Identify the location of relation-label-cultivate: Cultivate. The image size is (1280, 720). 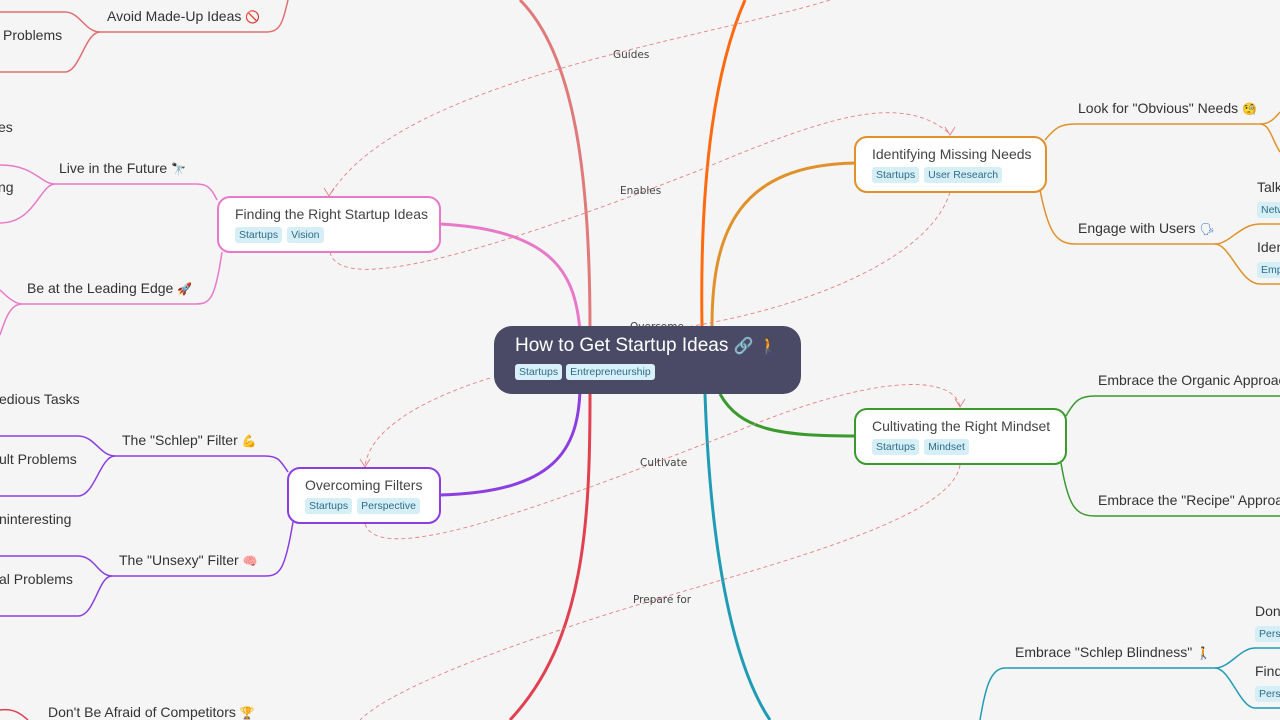
(663, 463).